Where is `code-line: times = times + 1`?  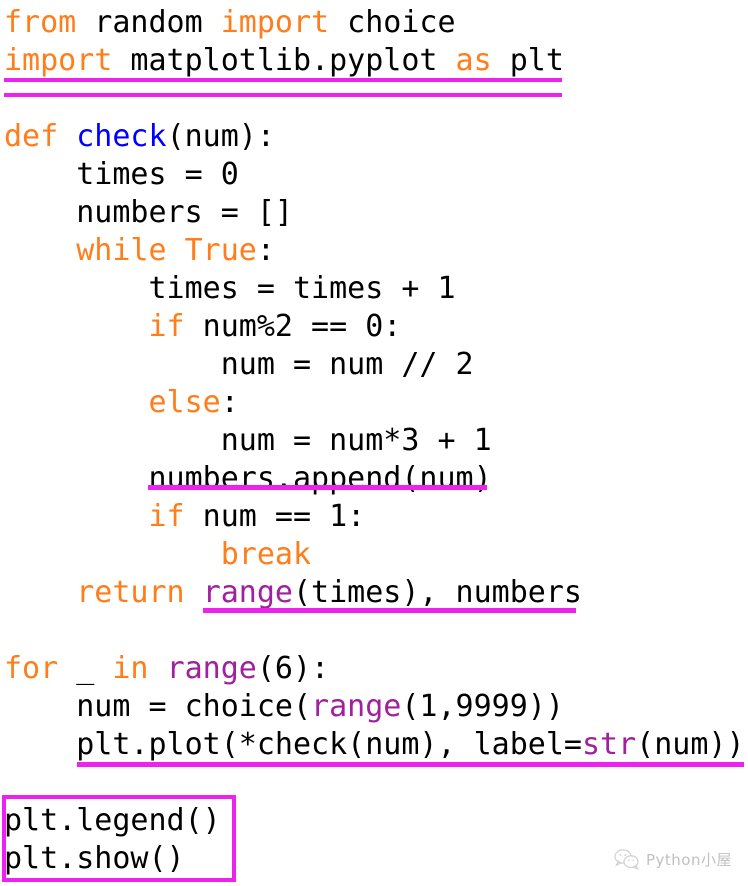
code-line: times = times + 1 is located at coordinates (230, 289).